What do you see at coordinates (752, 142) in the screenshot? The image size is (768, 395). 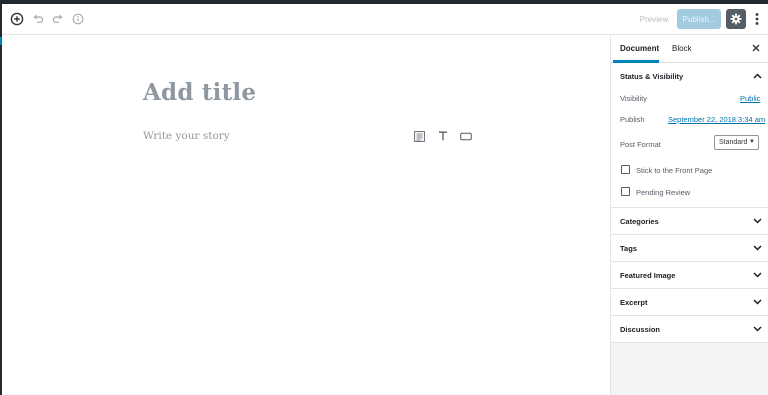 I see `dropdown-arrow-icon: ▼` at bounding box center [752, 142].